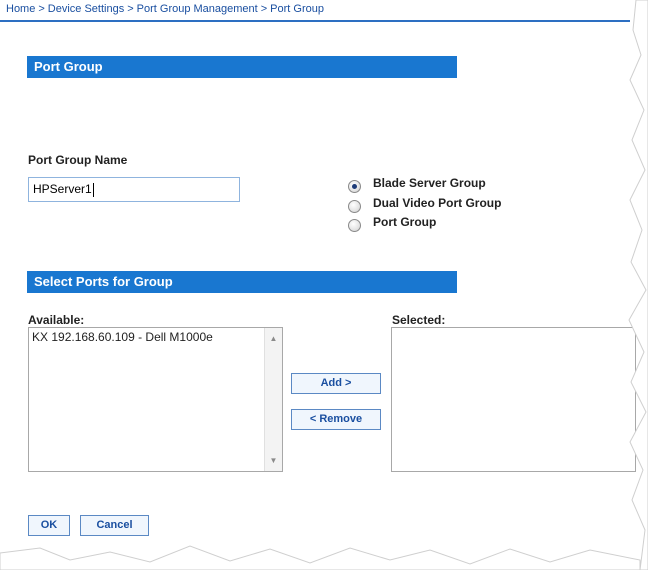 The width and height of the screenshot is (648, 570). What do you see at coordinates (273, 399) in the screenshot?
I see `available-list-scrollbar: ▲ ▼` at bounding box center [273, 399].